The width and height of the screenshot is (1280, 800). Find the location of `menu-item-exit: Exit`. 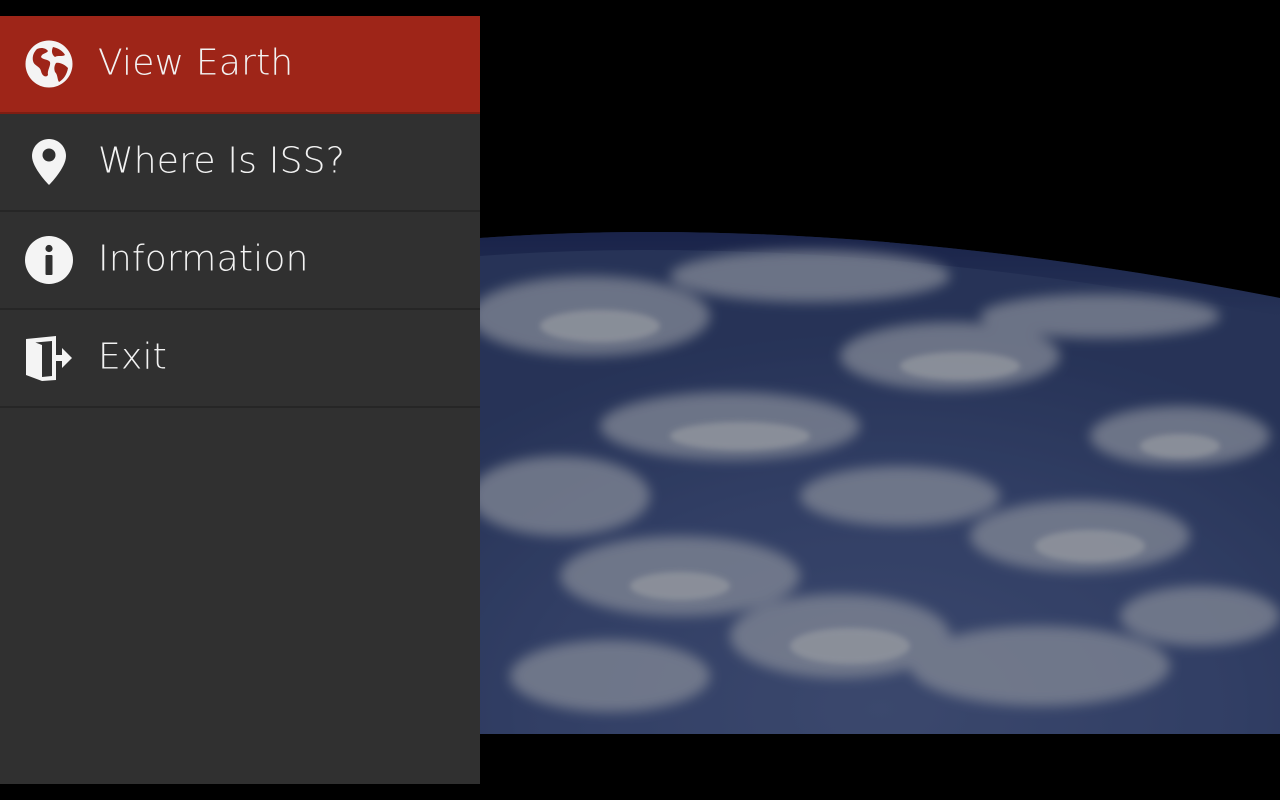

menu-item-exit: Exit is located at coordinates (240, 359).